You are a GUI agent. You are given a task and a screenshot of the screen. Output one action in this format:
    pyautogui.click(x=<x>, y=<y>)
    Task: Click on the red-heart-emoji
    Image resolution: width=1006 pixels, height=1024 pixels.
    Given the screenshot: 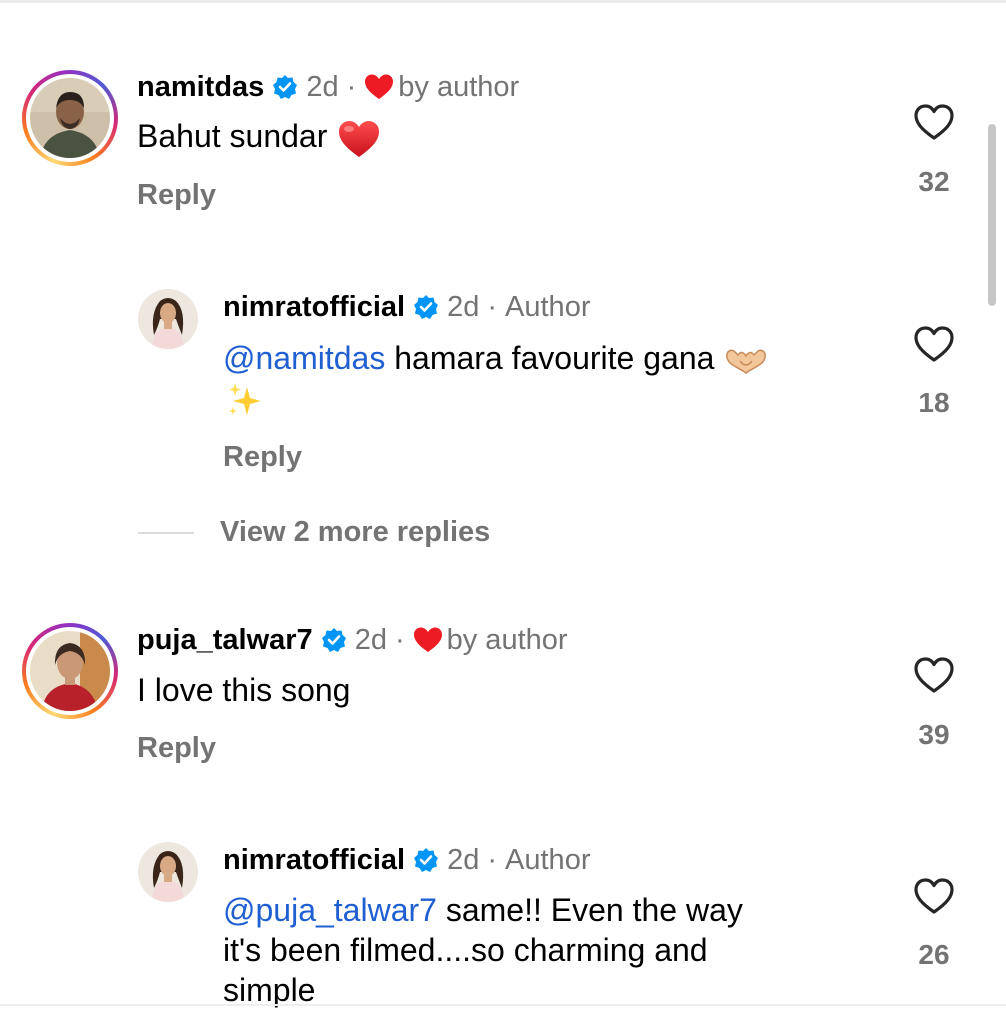 What is the action you would take?
    pyautogui.click(x=359, y=139)
    